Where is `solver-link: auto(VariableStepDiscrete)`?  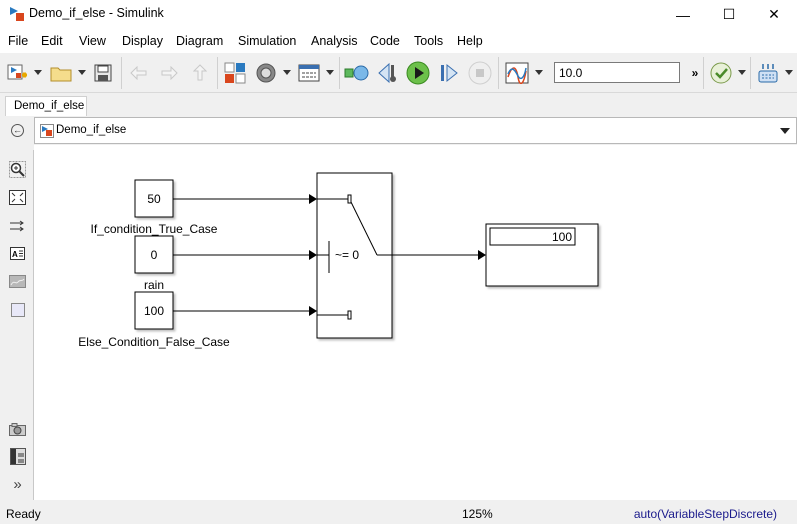 solver-link: auto(VariableStepDiscrete) is located at coordinates (705, 514).